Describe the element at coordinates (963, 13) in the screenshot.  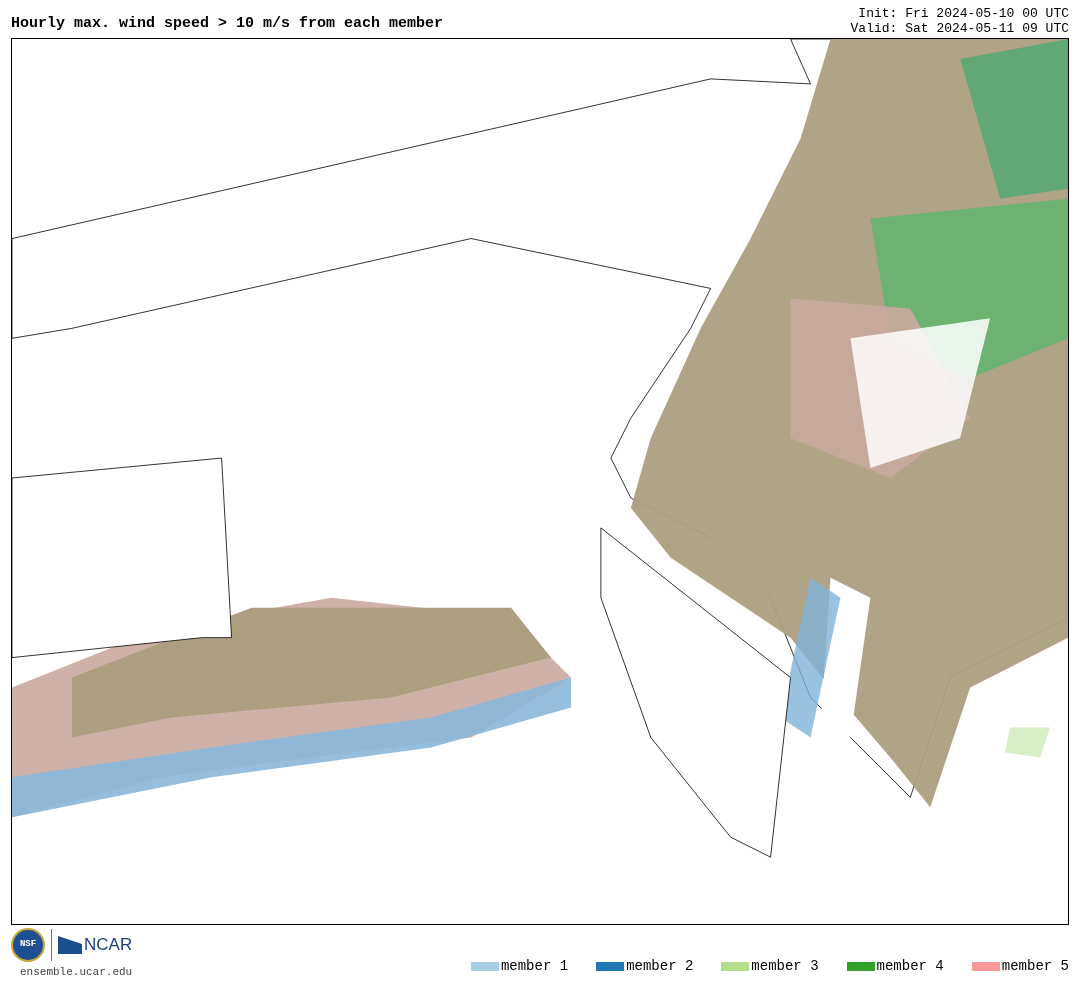
I see `init-time: Init: Fri 2024-05-10 00 UTC` at that location.